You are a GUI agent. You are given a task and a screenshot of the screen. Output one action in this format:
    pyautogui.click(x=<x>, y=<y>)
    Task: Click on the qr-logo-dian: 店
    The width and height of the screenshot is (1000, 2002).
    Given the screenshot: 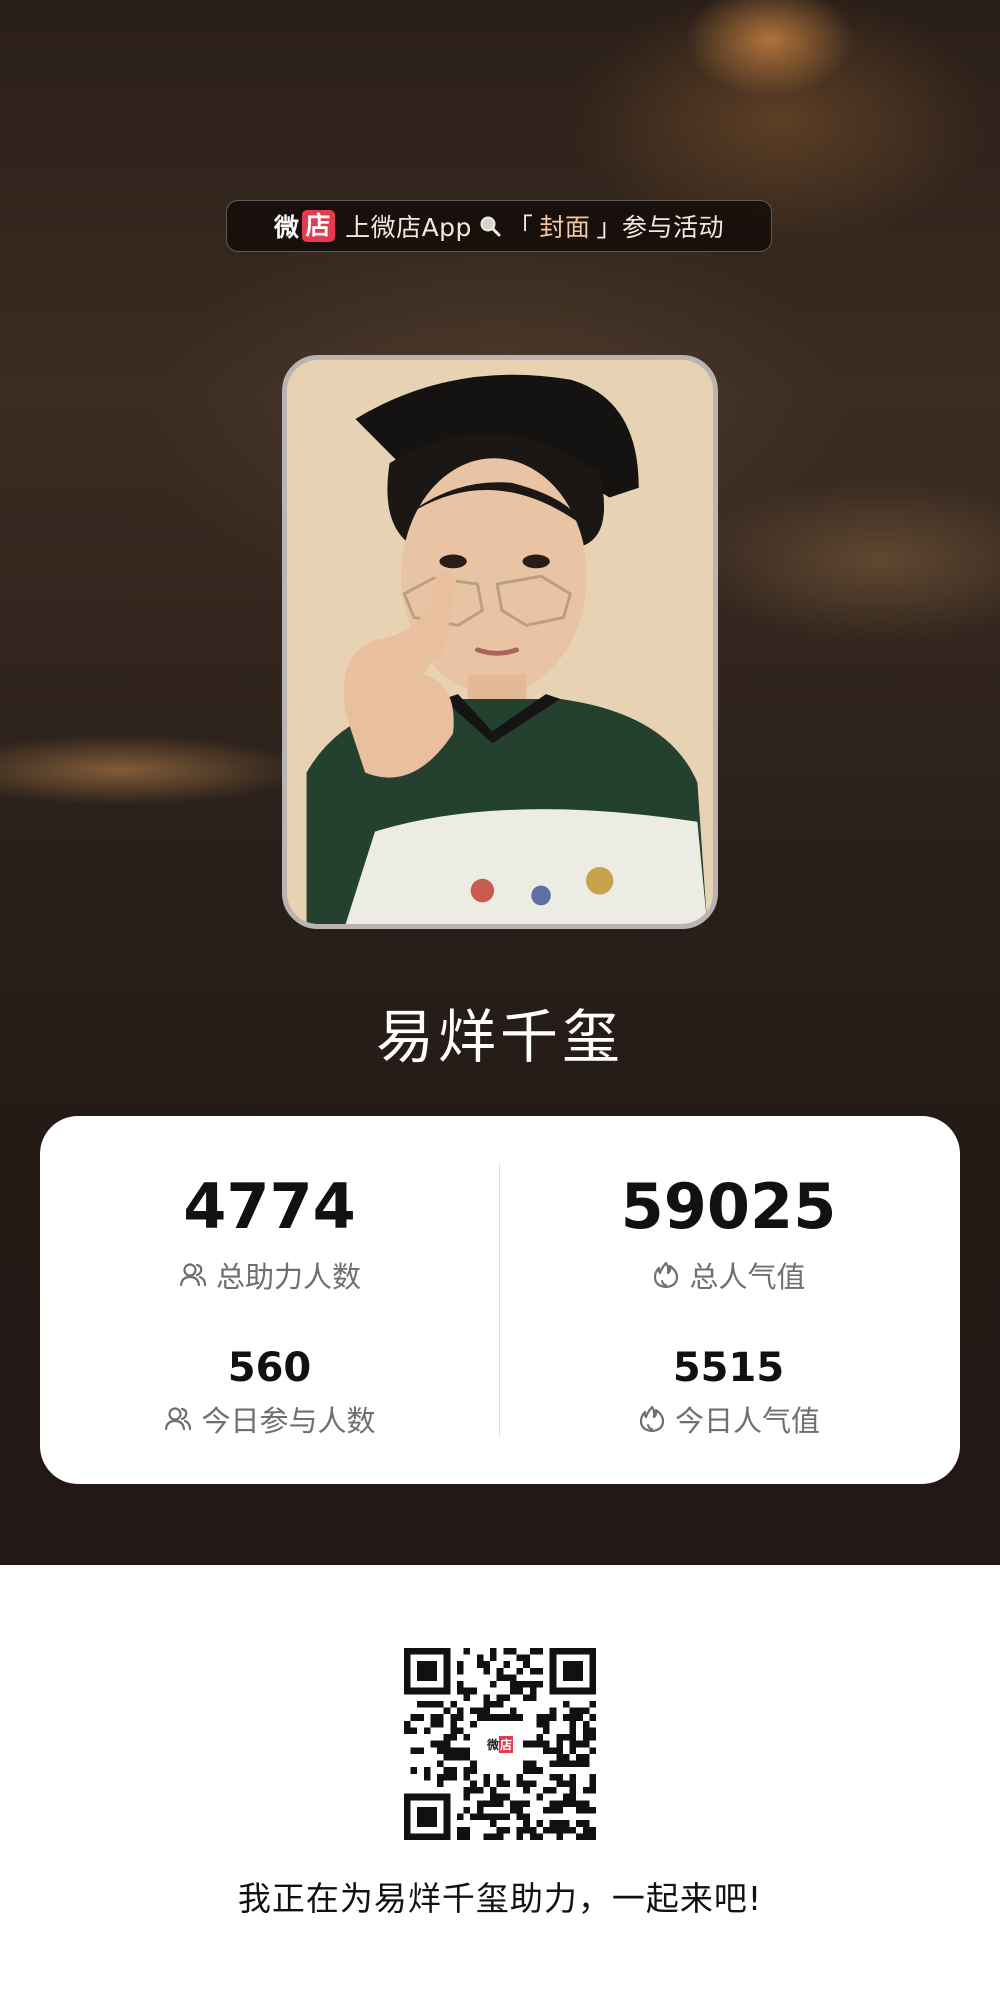 What is the action you would take?
    pyautogui.click(x=506, y=1744)
    